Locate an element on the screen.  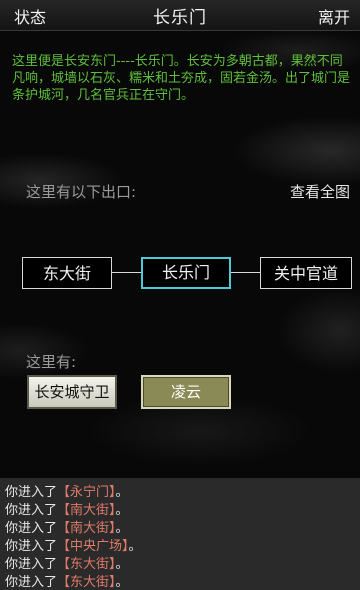
room-title: 长乐门 is located at coordinates (180, 18).